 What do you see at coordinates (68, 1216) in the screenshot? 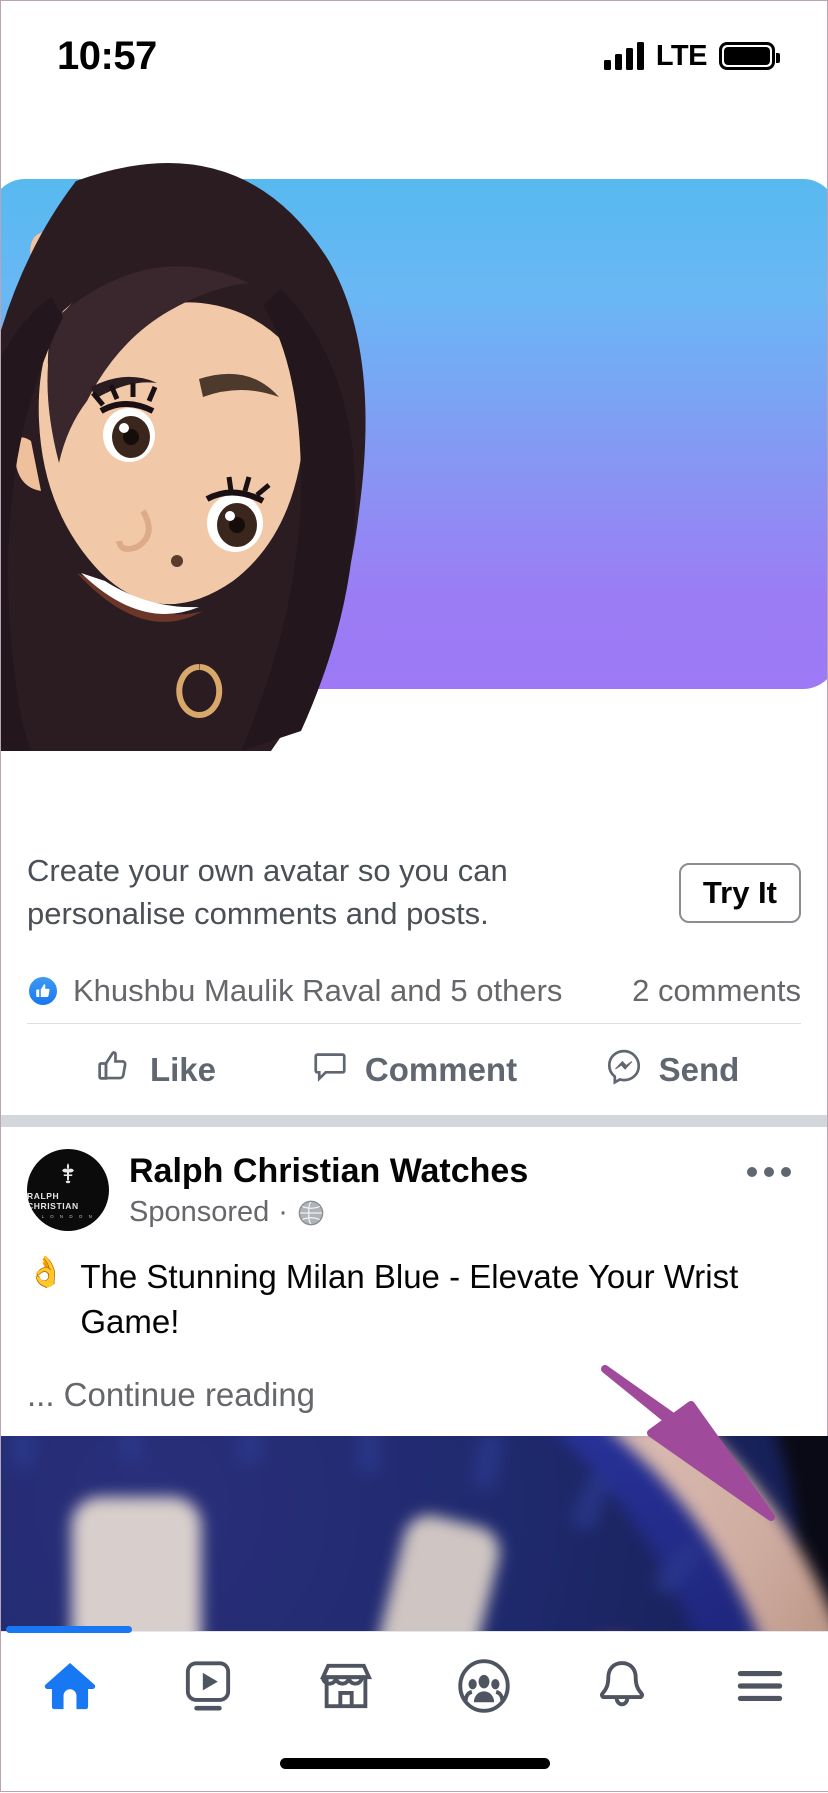
I see `page-avatar-city: L O N D O N` at bounding box center [68, 1216].